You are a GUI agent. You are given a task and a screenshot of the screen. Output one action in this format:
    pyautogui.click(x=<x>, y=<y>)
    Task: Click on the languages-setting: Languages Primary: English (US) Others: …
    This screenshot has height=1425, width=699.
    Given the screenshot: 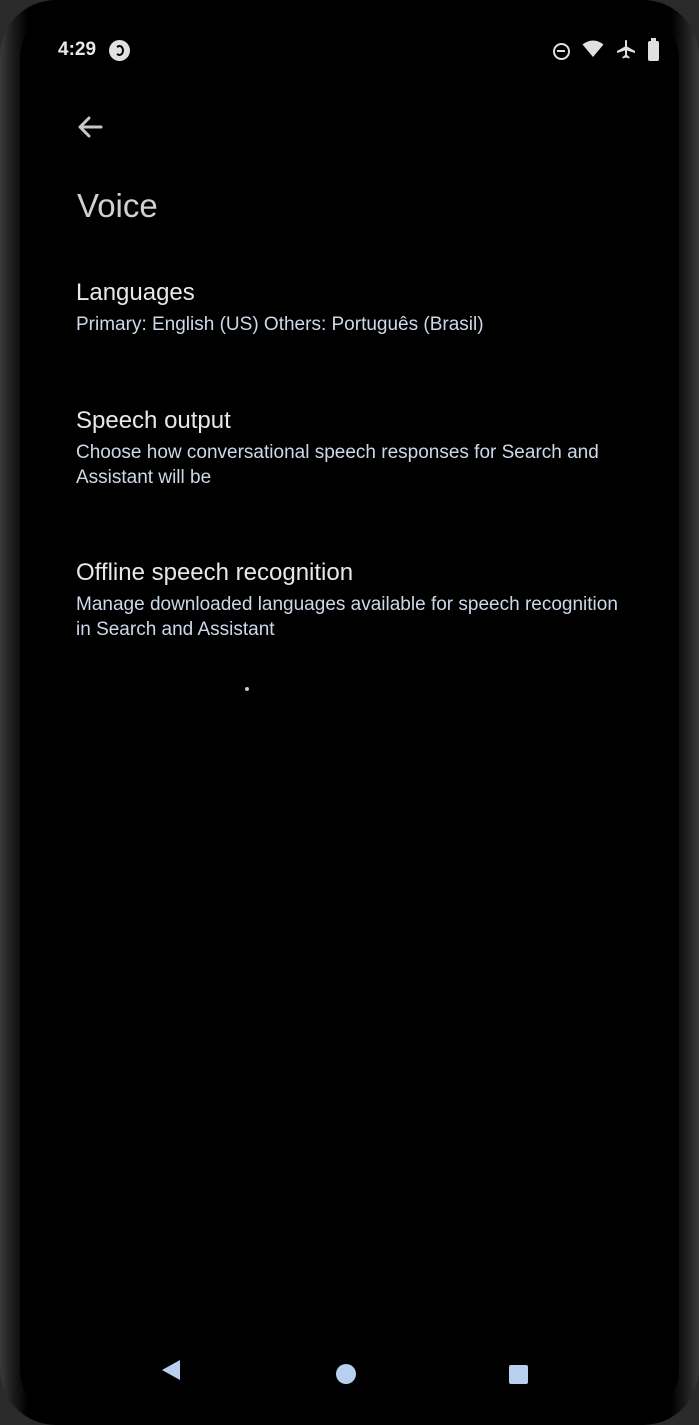 What is the action you would take?
    pyautogui.click(x=348, y=307)
    